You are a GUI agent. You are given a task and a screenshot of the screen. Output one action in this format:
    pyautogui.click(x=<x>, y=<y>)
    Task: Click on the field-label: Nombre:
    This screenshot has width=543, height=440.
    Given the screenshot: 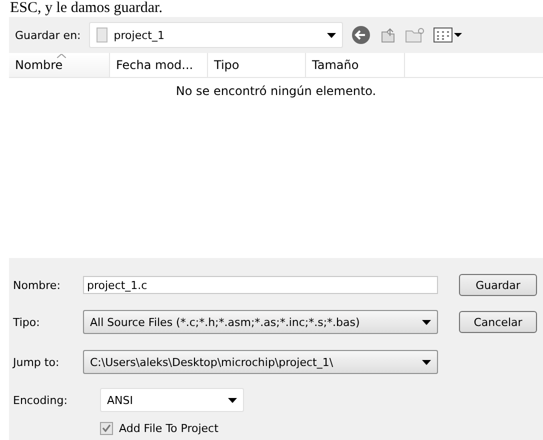 What is the action you would take?
    pyautogui.click(x=36, y=285)
    